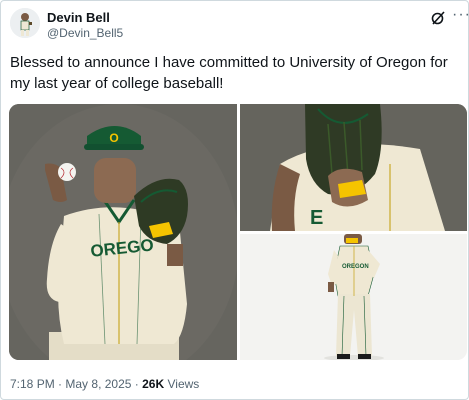 This screenshot has width=469, height=400. I want to click on tweet-date: May 8, 2025, so click(98, 384).